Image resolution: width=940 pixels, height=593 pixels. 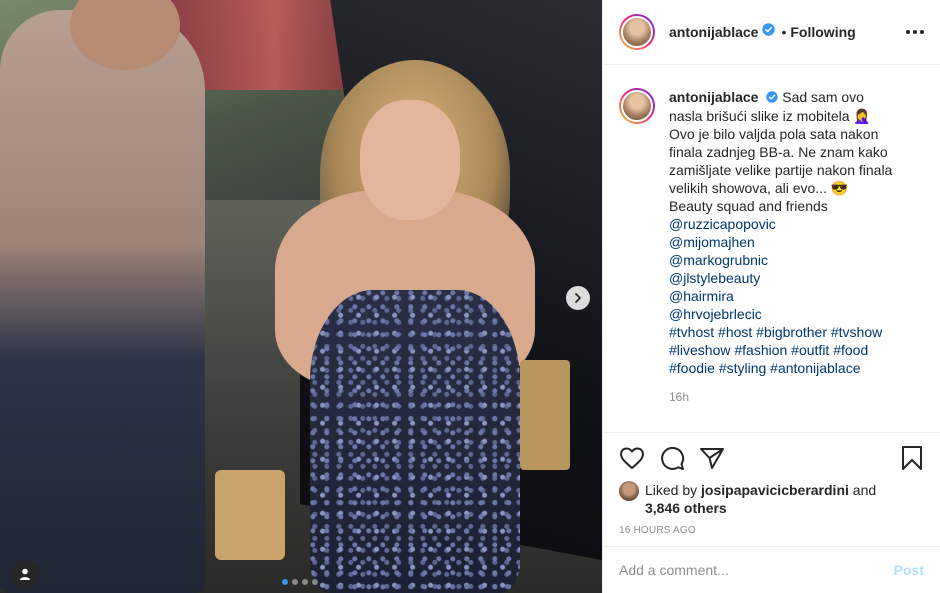 What do you see at coordinates (771, 530) in the screenshot?
I see `post-timestamp: 16 HOURS AGO` at bounding box center [771, 530].